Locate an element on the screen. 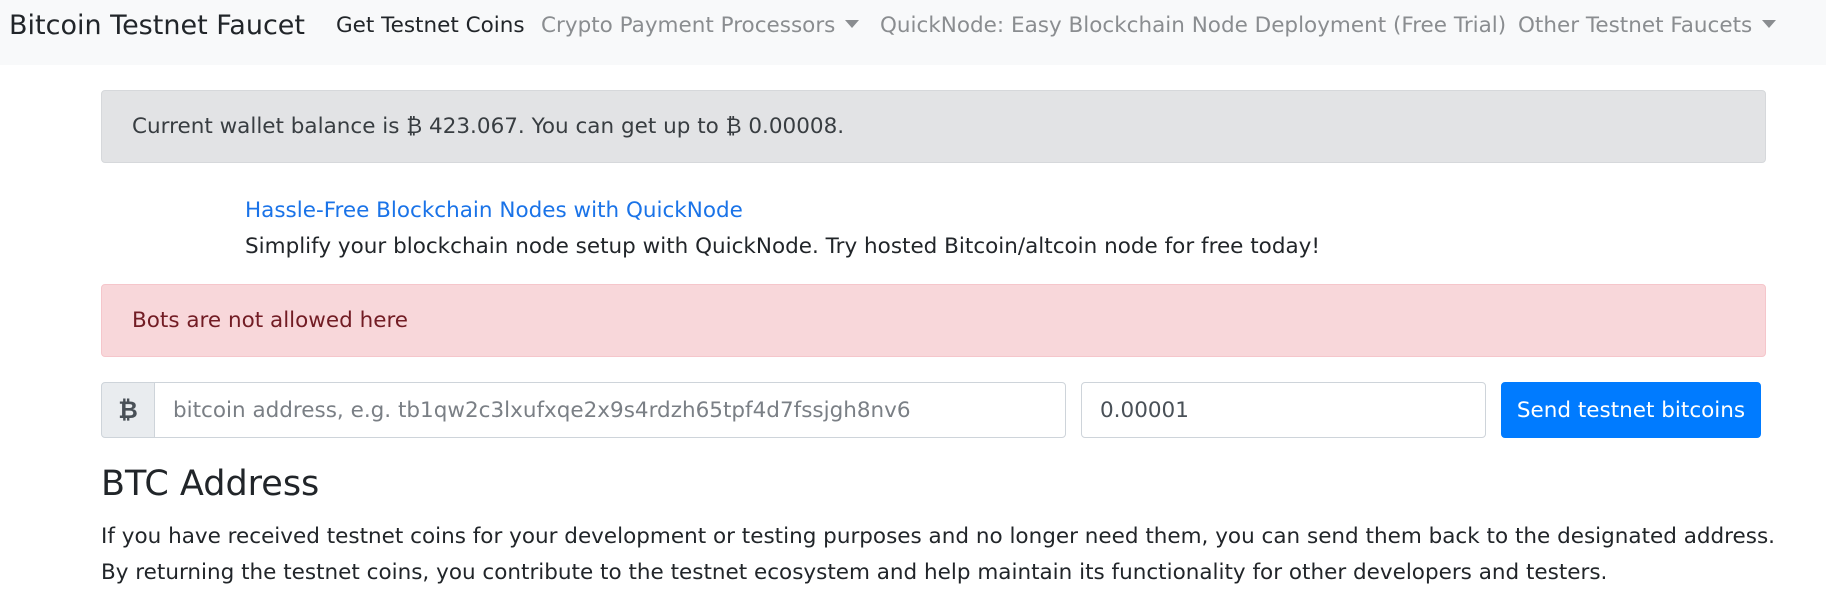 The image size is (1826, 602). nav-link-label: Crypto Payment Processors is located at coordinates (688, 25).